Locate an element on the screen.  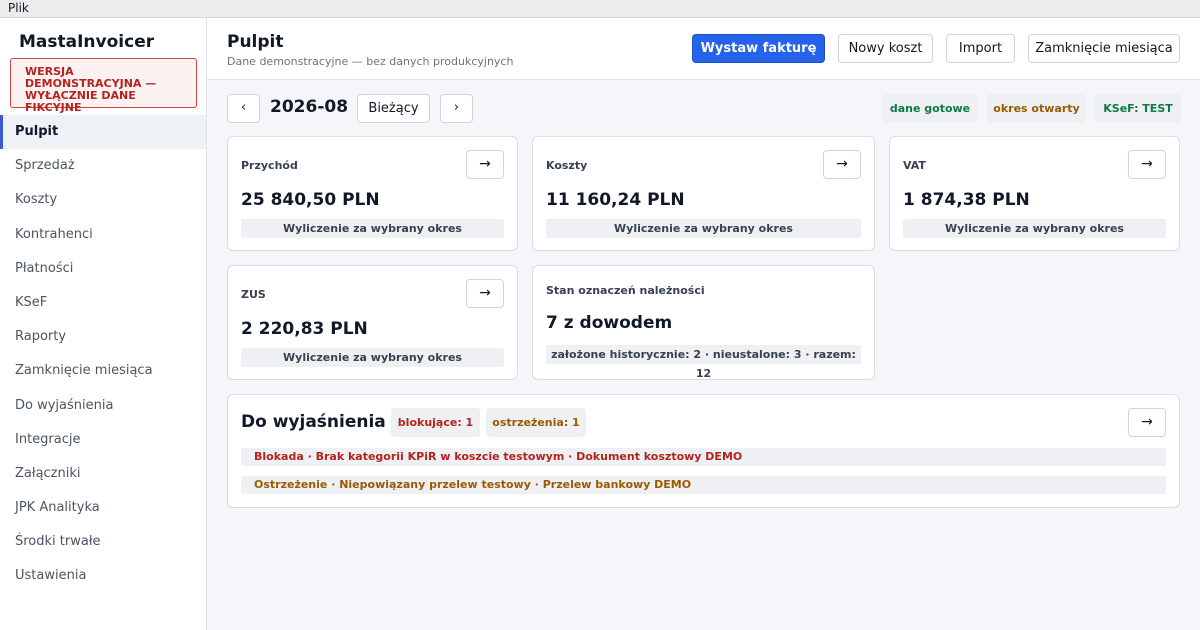
issues-open-button: → is located at coordinates (1147, 422).